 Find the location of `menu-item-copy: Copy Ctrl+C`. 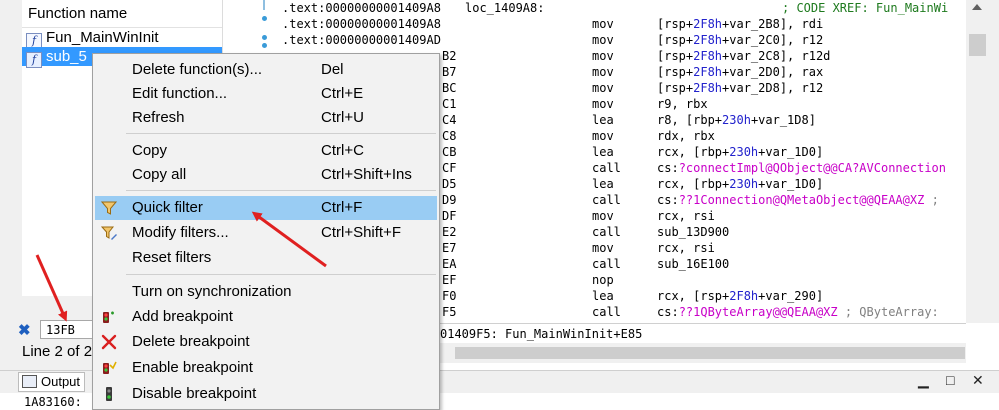

menu-item-copy: Copy Ctrl+C is located at coordinates (266, 151).